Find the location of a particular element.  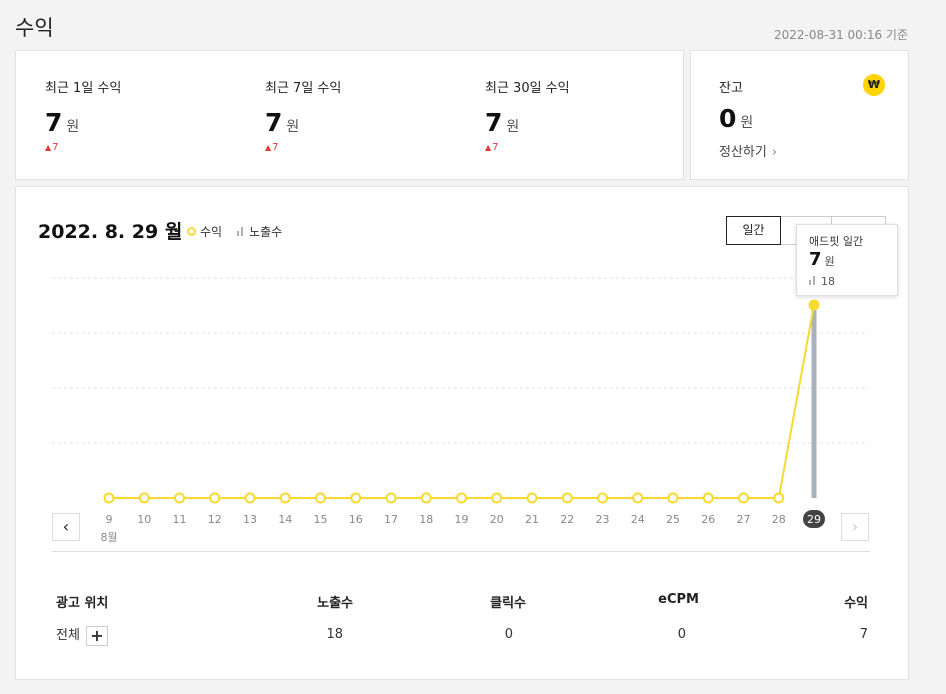

balance-unit: 원 is located at coordinates (747, 123).